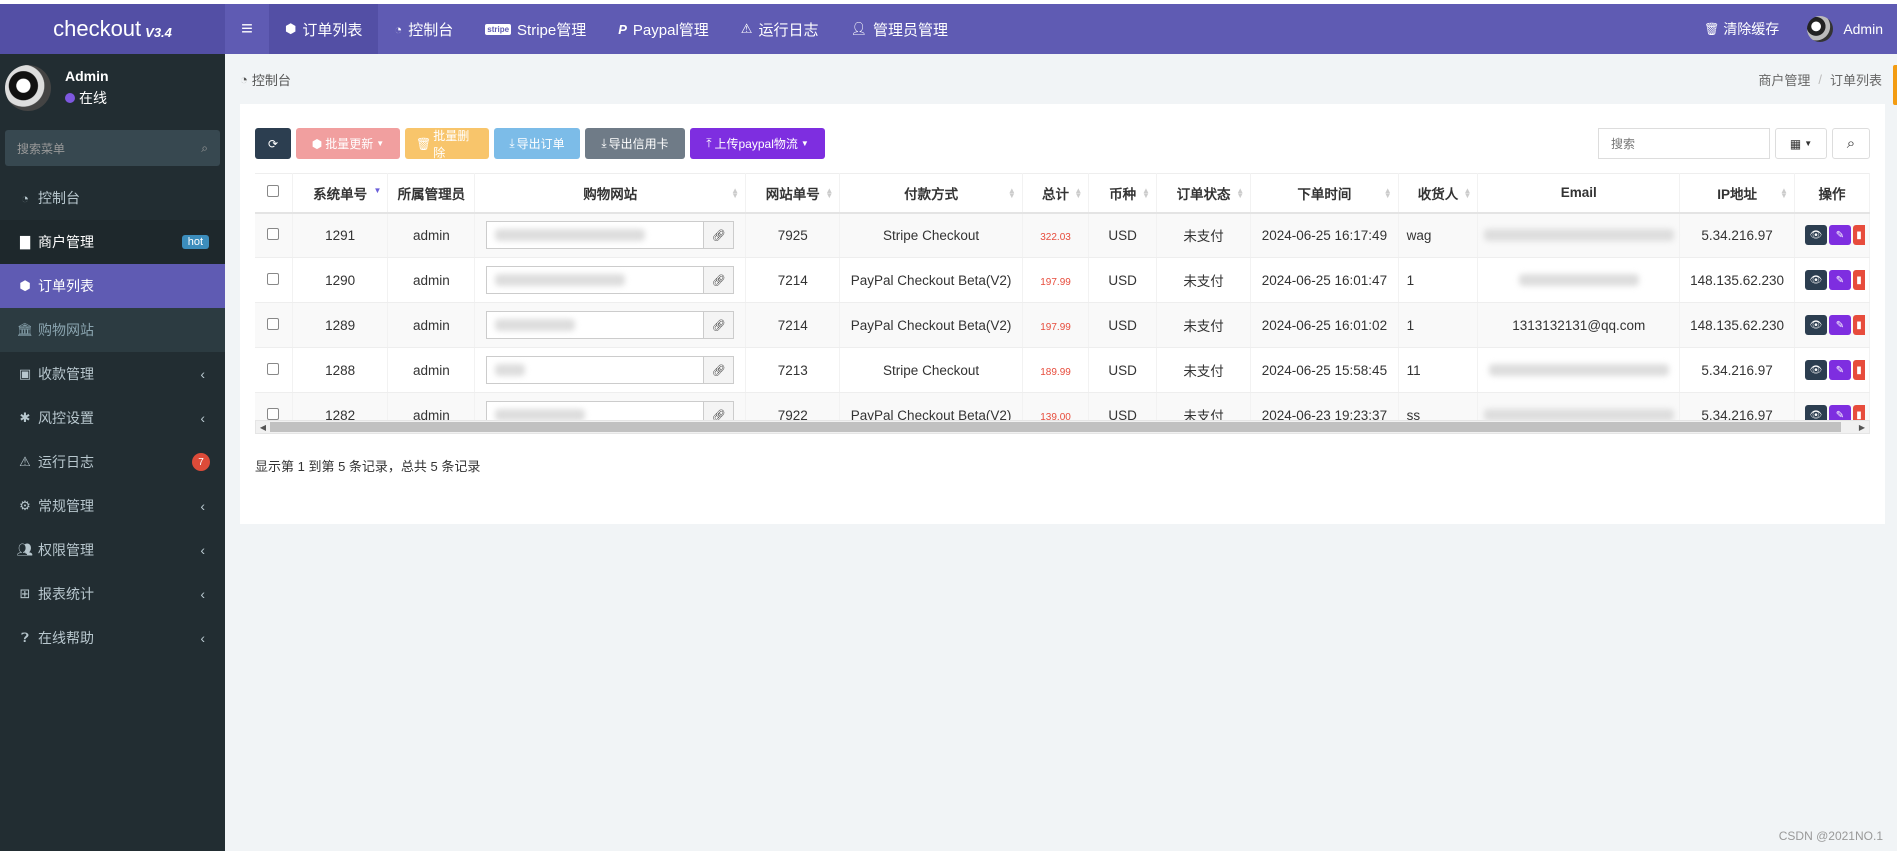 Image resolution: width=1897 pixels, height=851 pixels. I want to click on chevron-left-icon: ‹, so click(202, 594).